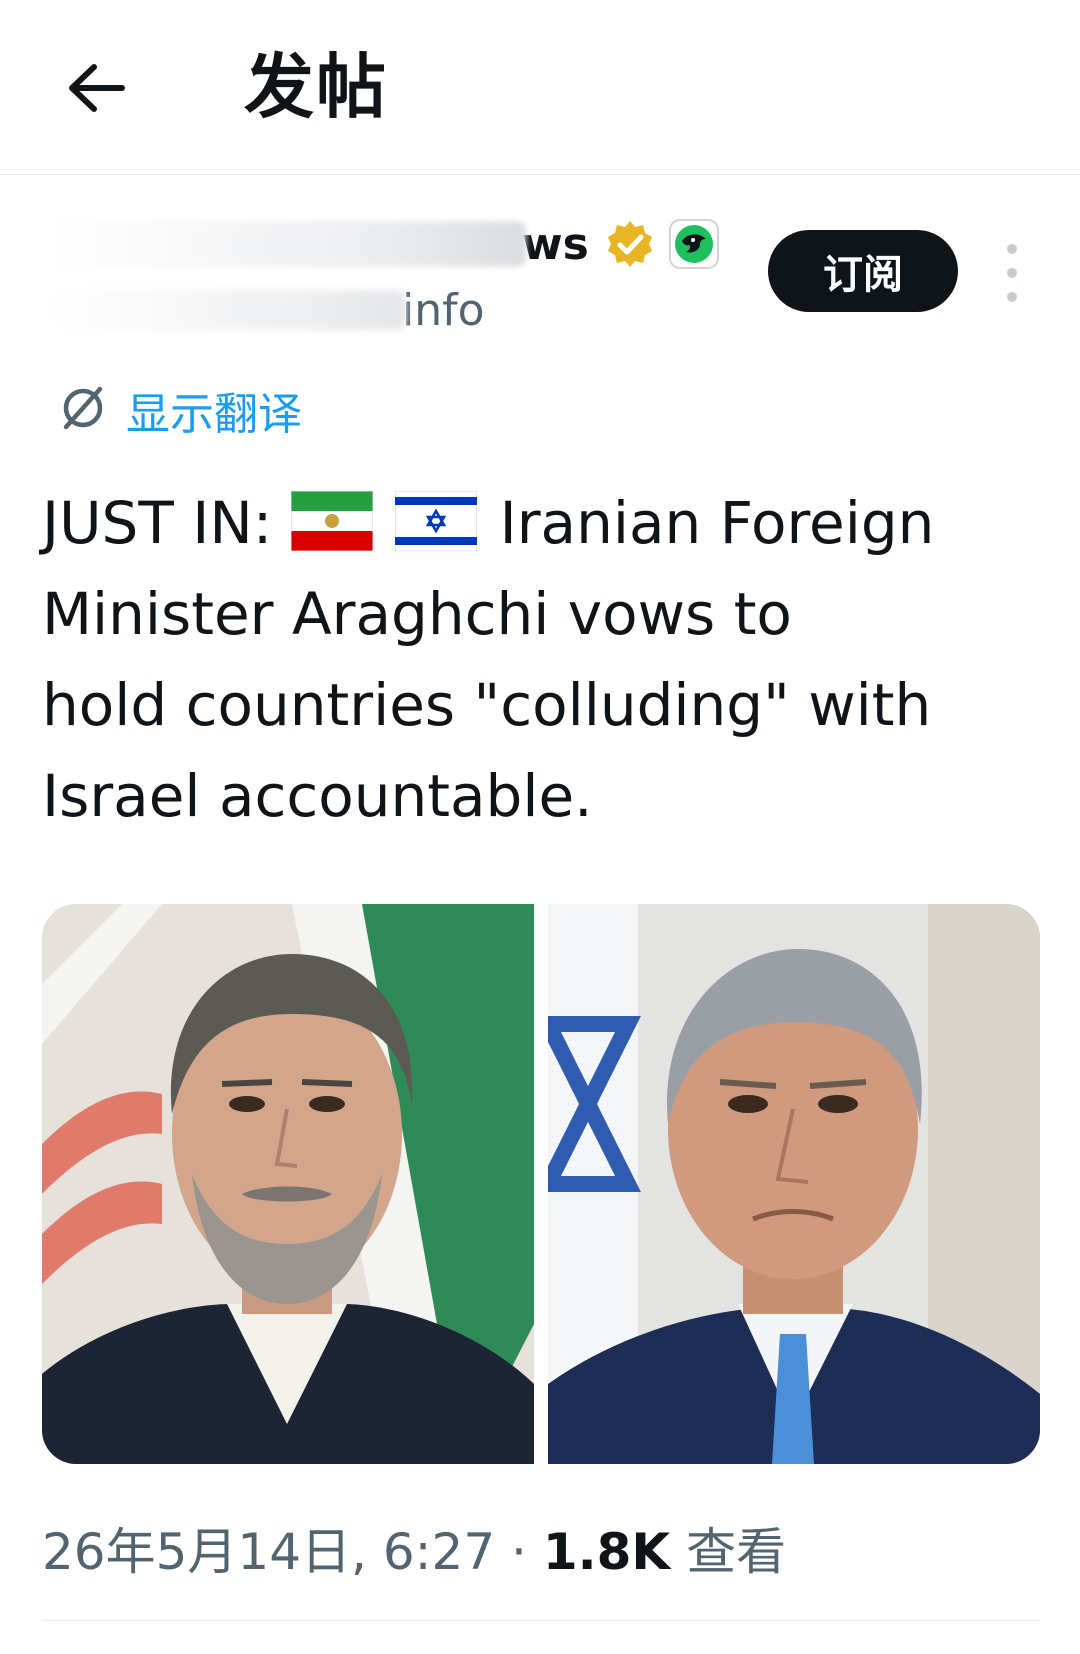 The image size is (1080, 1654). Describe the element at coordinates (268, 1552) in the screenshot. I see `post-timestamp: 26年5月14日, 6:27` at that location.